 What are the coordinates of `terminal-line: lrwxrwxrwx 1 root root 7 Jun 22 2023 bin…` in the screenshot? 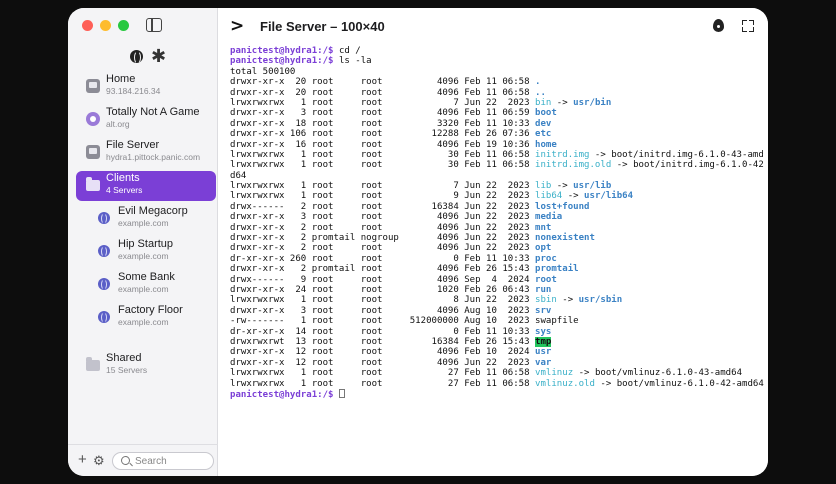 It's located at (497, 103).